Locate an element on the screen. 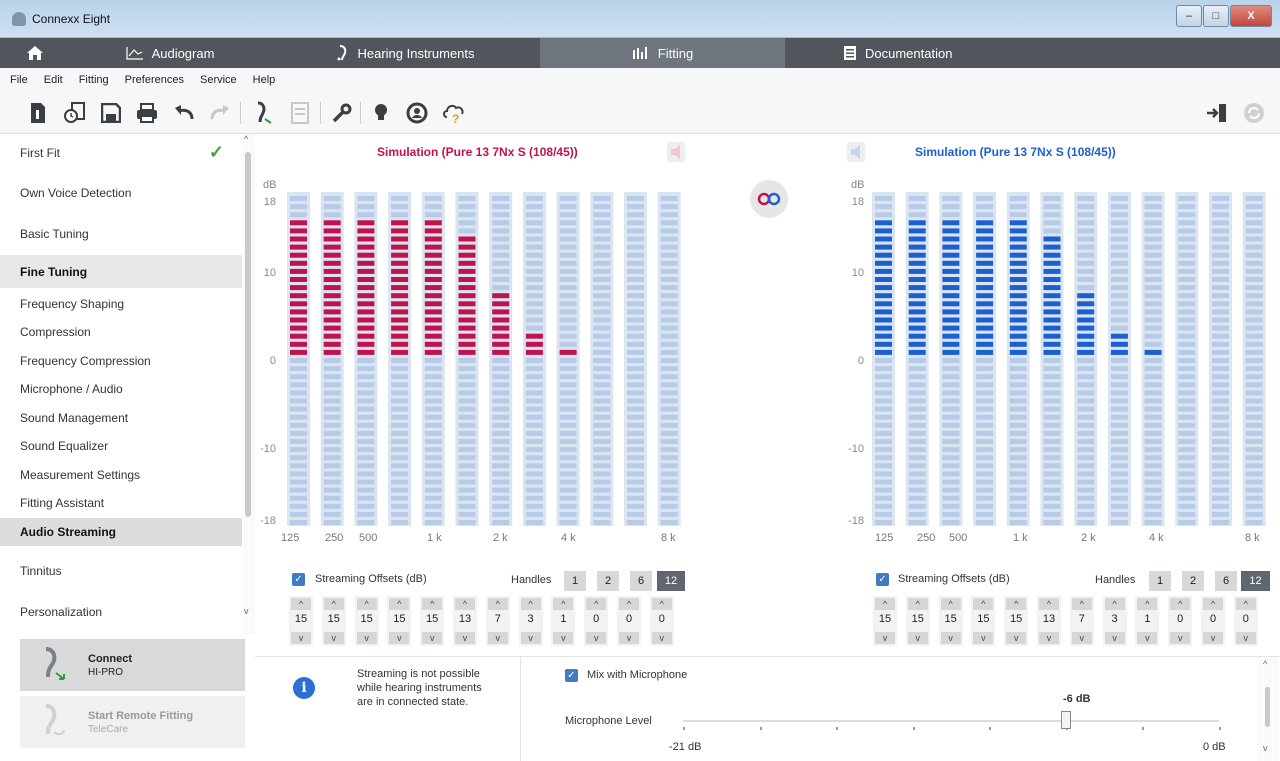  offset-stepper: ^ 1 v is located at coordinates (1147, 621).